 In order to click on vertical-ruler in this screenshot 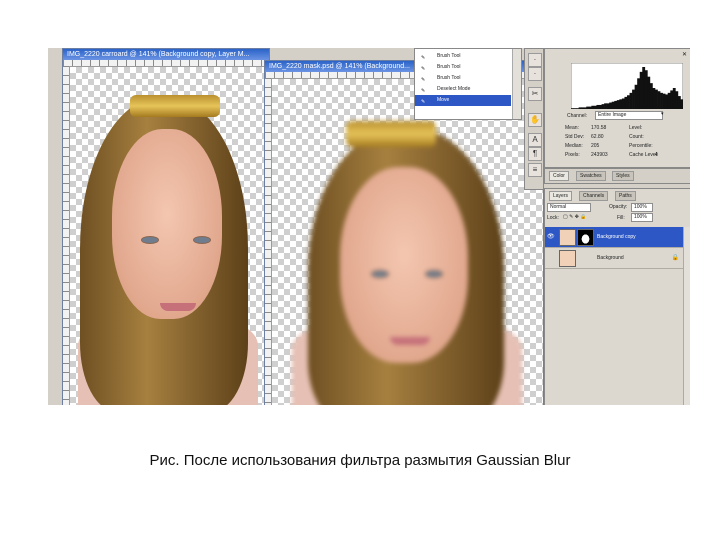, I will do `click(268, 241)`.